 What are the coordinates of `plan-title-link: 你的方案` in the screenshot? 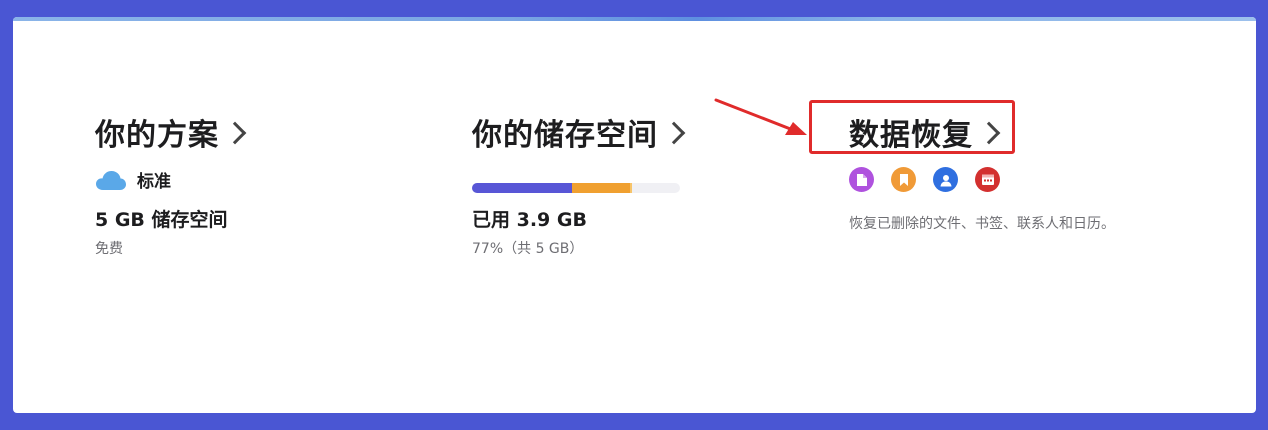 It's located at (171, 132).